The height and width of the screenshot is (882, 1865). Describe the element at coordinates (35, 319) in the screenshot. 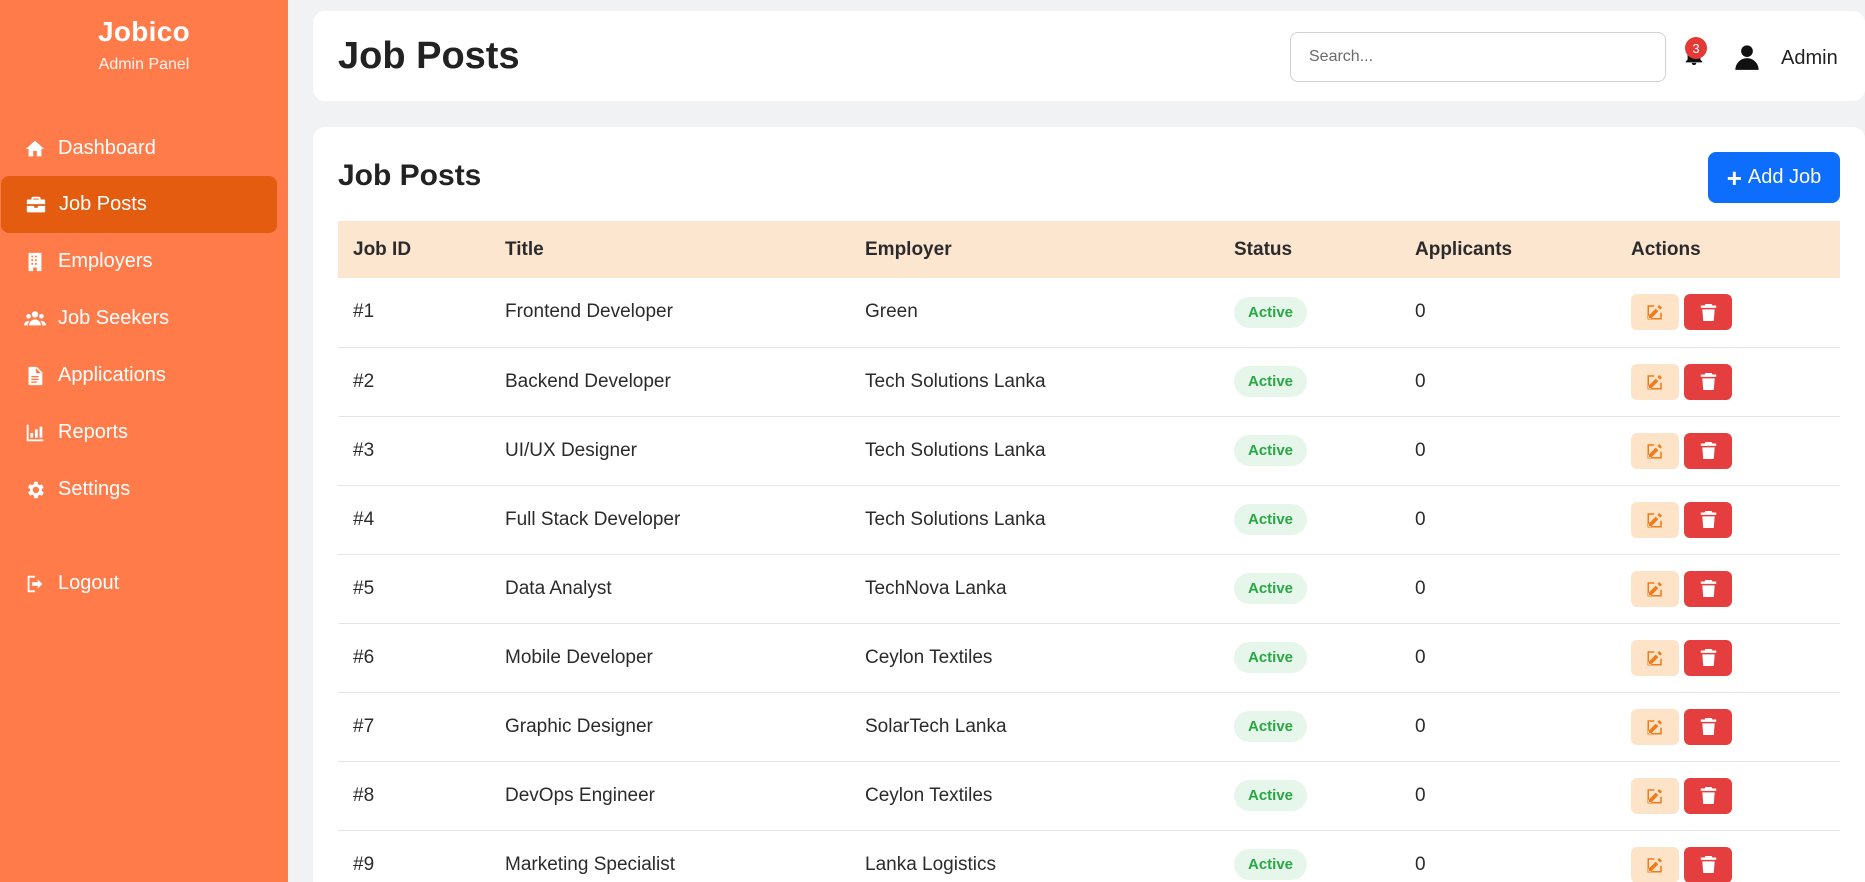

I see `users-icon` at that location.